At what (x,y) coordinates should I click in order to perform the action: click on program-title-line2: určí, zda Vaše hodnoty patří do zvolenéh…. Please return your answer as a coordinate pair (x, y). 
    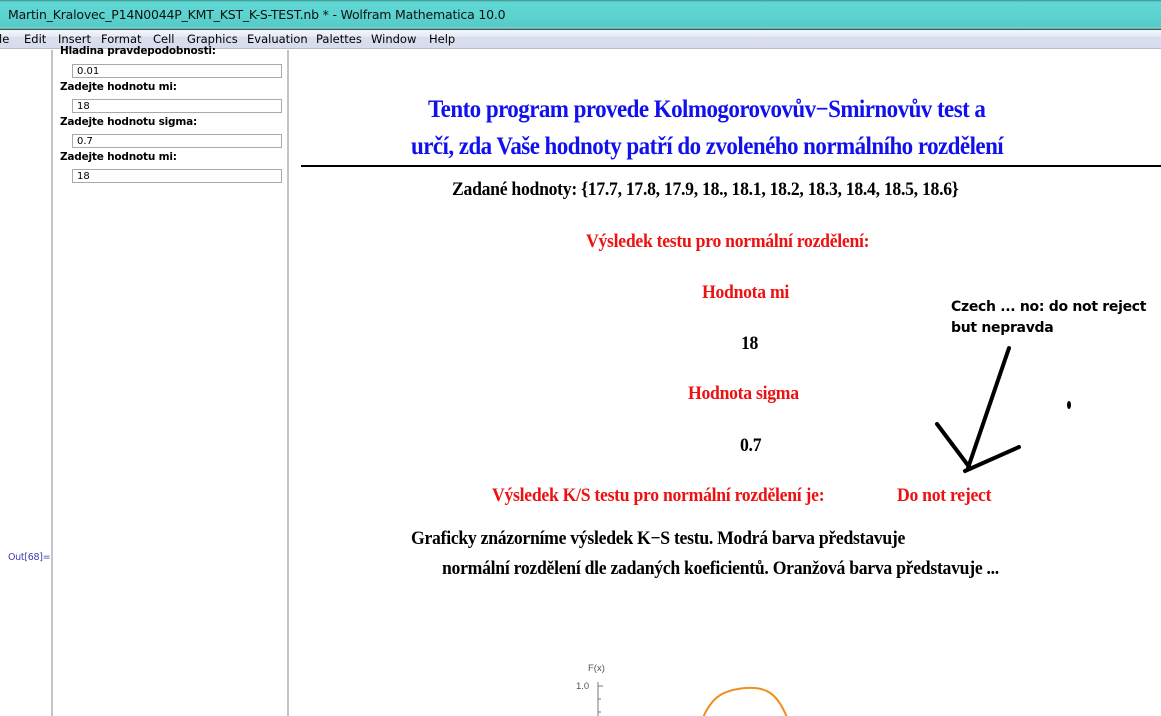
    Looking at the image, I should click on (707, 146).